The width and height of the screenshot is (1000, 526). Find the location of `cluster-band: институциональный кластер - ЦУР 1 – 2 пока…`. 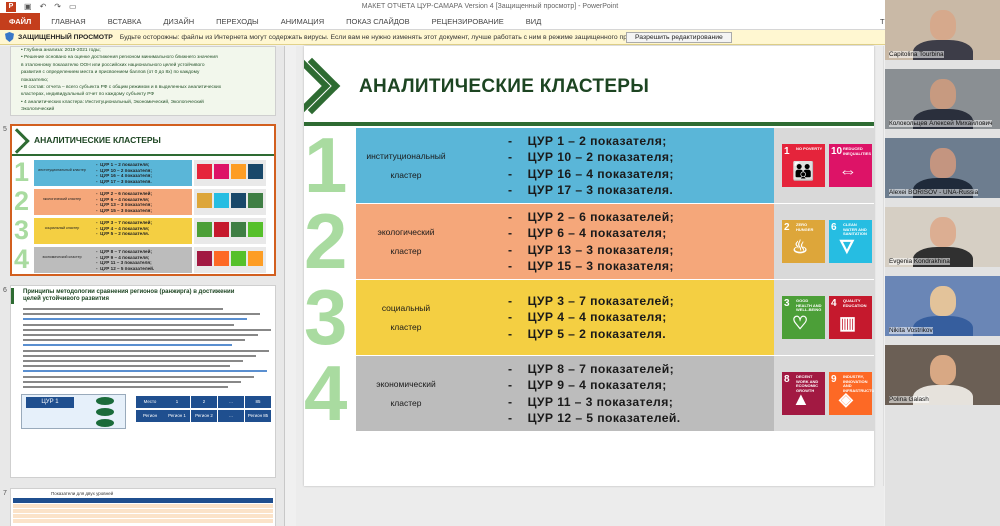

cluster-band: институциональный кластер - ЦУР 1 – 2 пока… is located at coordinates (565, 165).